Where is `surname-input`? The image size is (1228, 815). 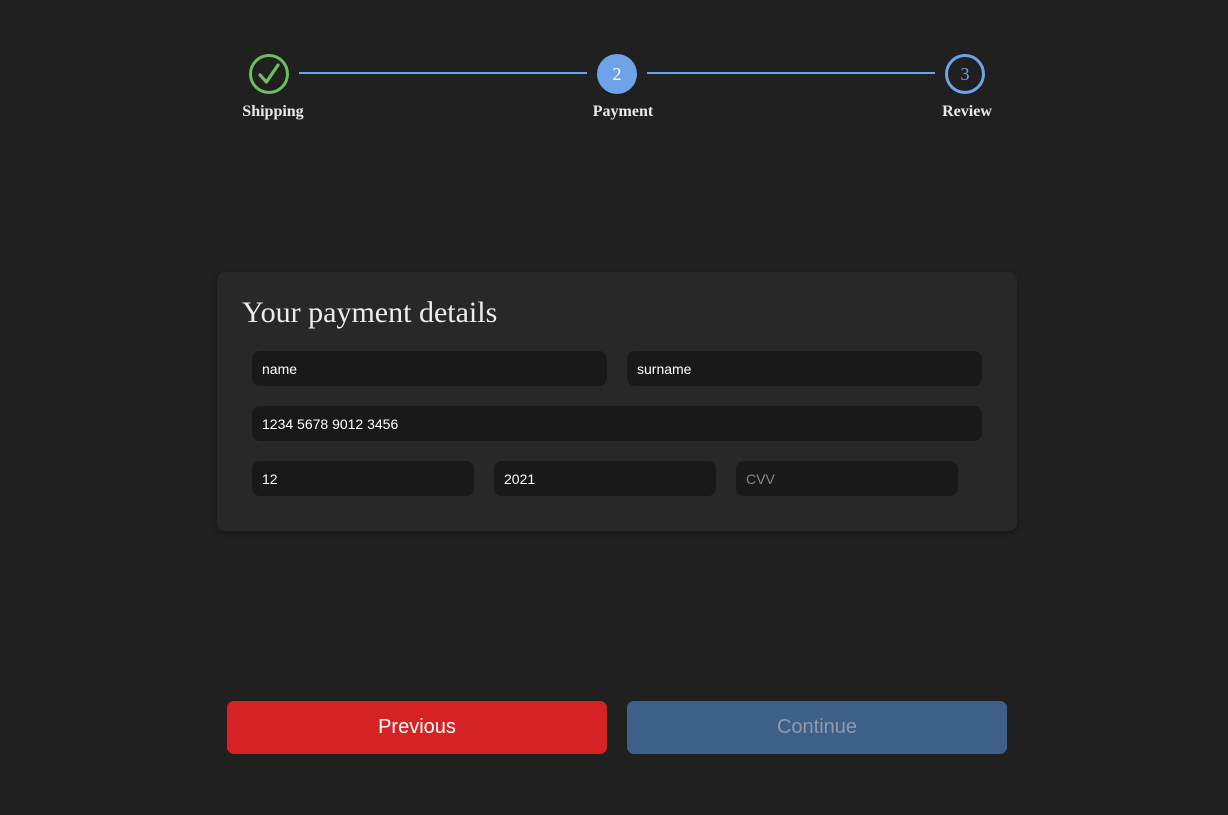
surname-input is located at coordinates (804, 368).